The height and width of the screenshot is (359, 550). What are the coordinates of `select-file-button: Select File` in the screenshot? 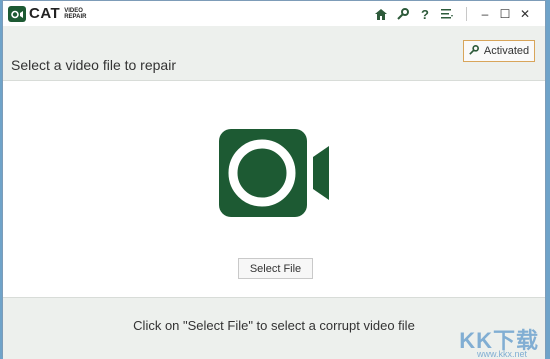 It's located at (275, 268).